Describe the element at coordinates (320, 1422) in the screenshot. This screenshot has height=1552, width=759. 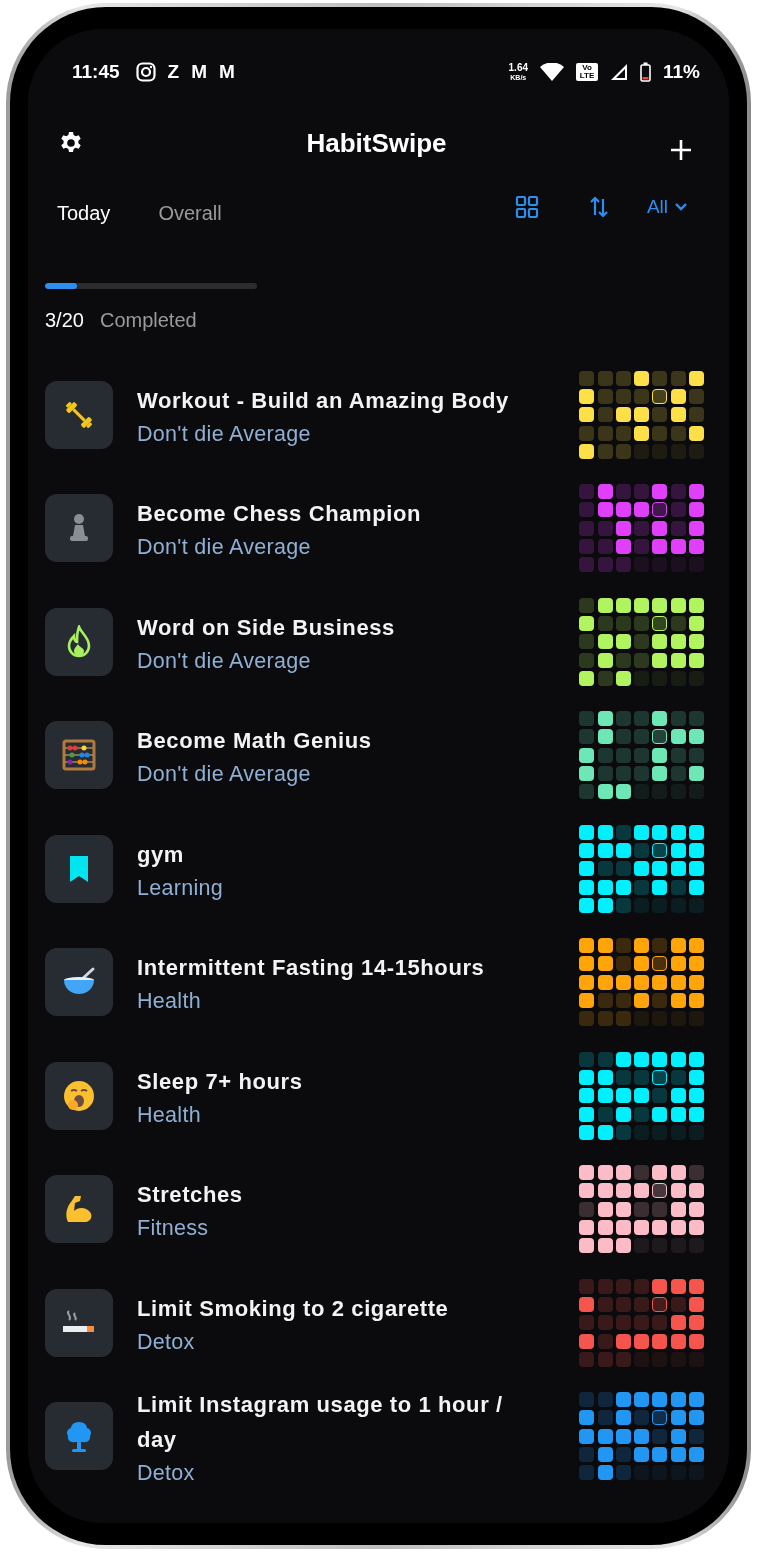
I see `habit-title: Limit Instagram usage to 1 hour / day` at that location.